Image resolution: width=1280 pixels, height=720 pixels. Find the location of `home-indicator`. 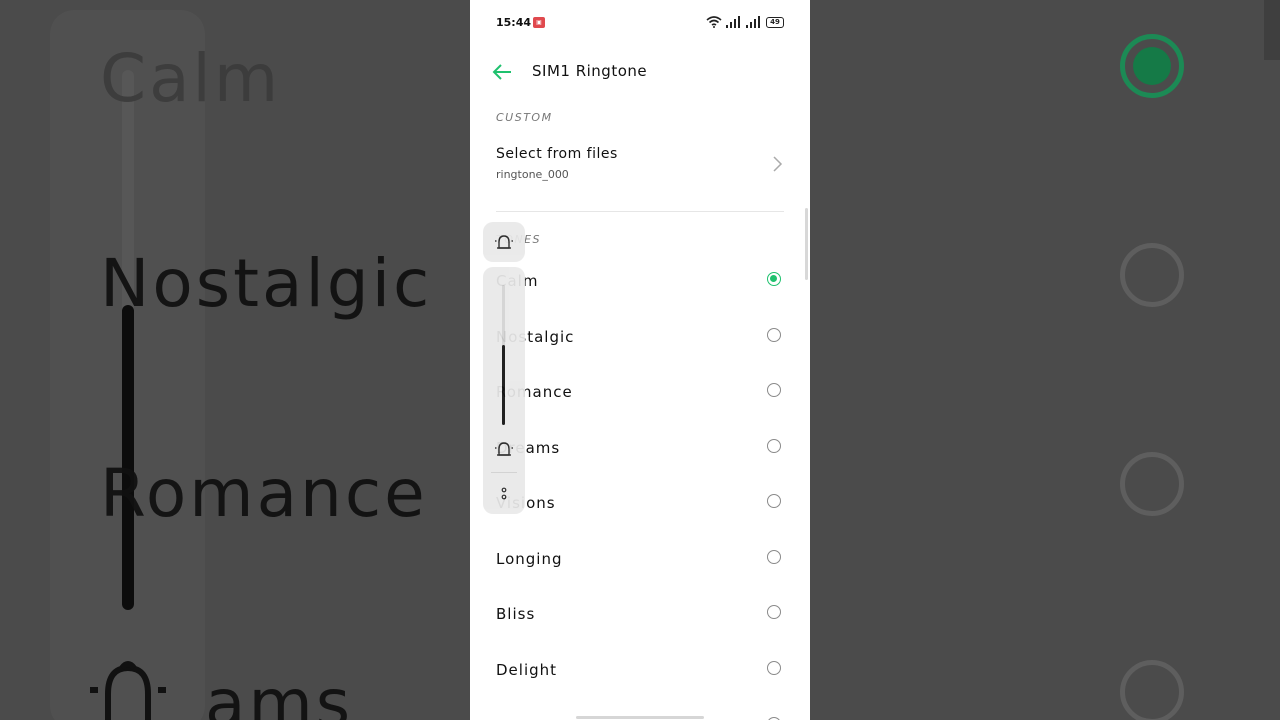

home-indicator is located at coordinates (640, 717).